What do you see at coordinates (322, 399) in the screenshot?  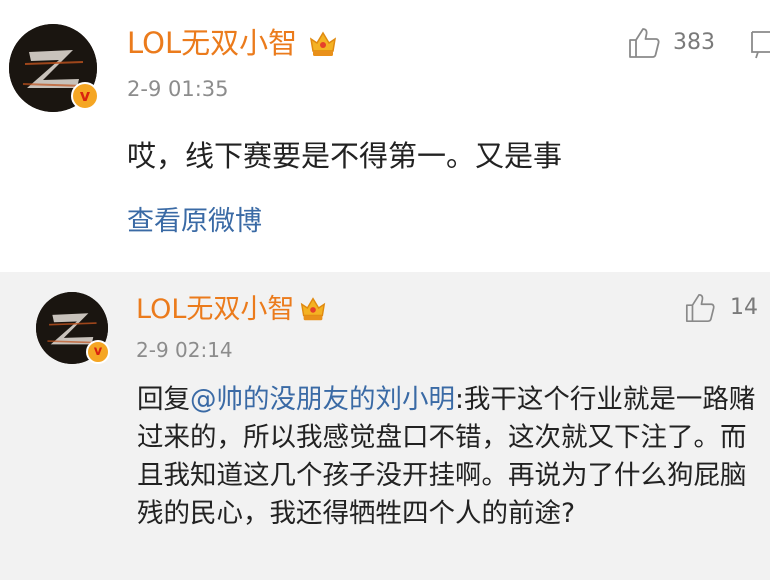 I see `mention-link: @帅的没朋友的刘小明` at bounding box center [322, 399].